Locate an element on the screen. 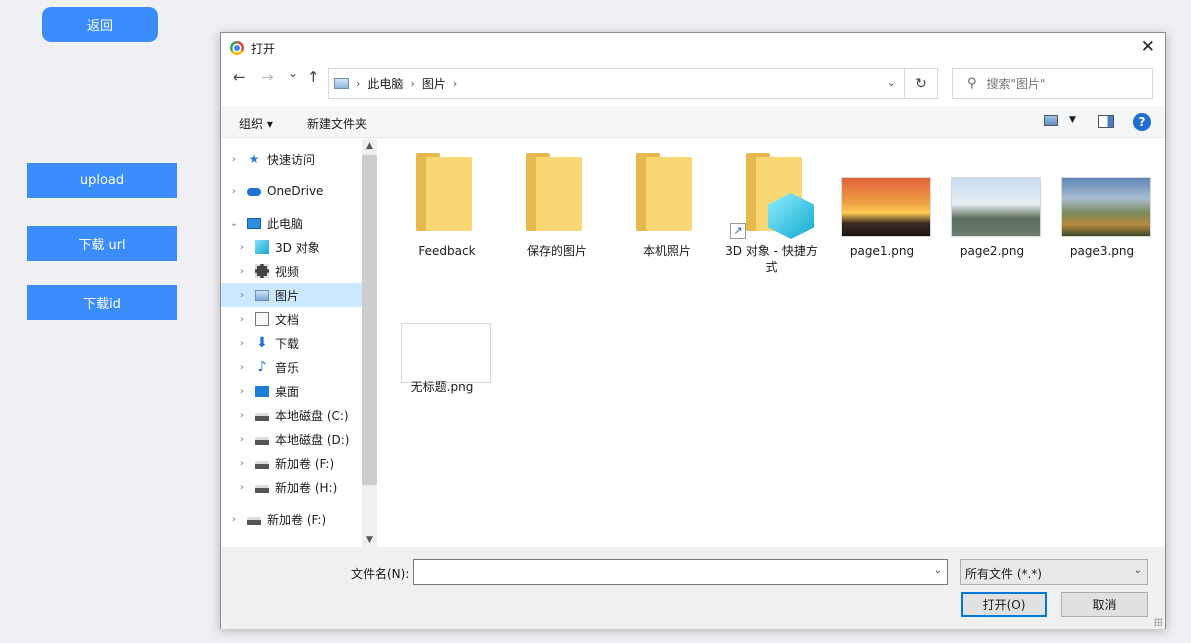 This screenshot has height=643, width=1191. desktop-icon is located at coordinates (262, 391).